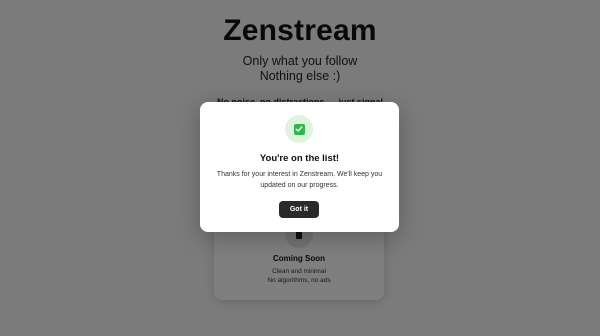 The image size is (600, 336). What do you see at coordinates (299, 129) in the screenshot?
I see `check-icon` at bounding box center [299, 129].